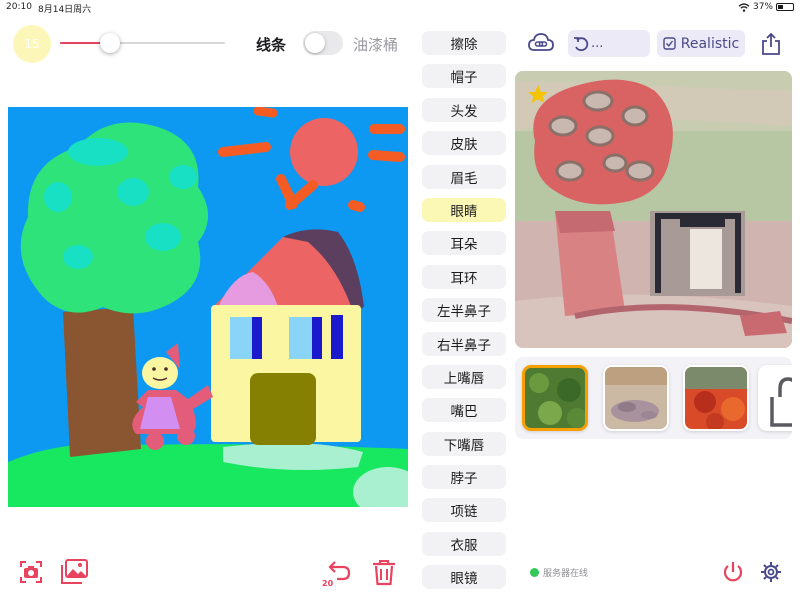  I want to click on label-item: 衣服, so click(464, 543).